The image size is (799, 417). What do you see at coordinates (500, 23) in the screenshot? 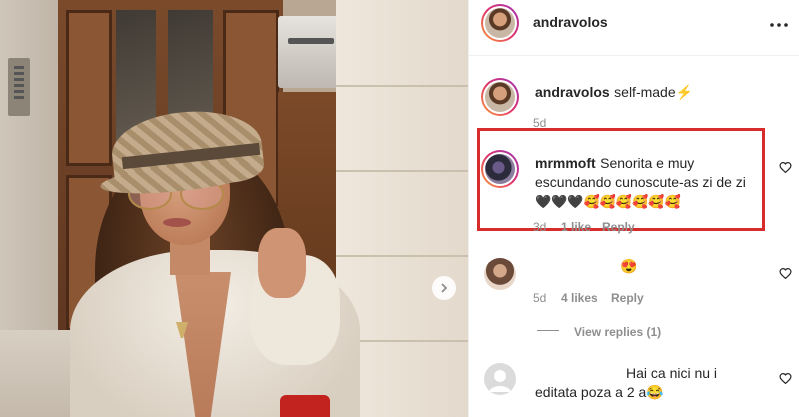
I see `author-avatar` at bounding box center [500, 23].